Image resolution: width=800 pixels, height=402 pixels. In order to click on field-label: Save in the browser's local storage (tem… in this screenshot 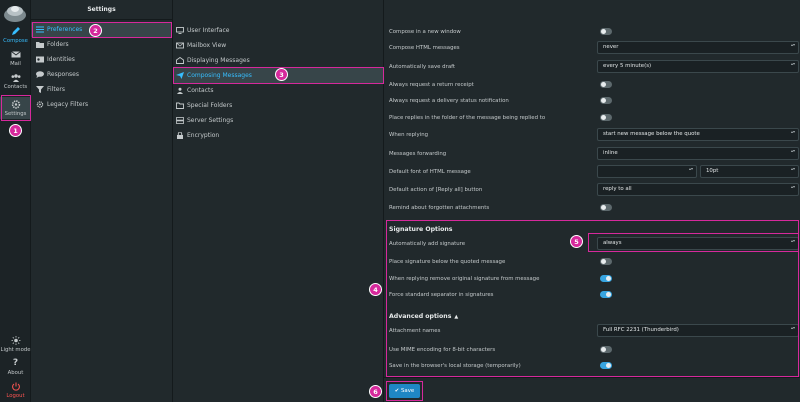, I will do `click(455, 366)`.